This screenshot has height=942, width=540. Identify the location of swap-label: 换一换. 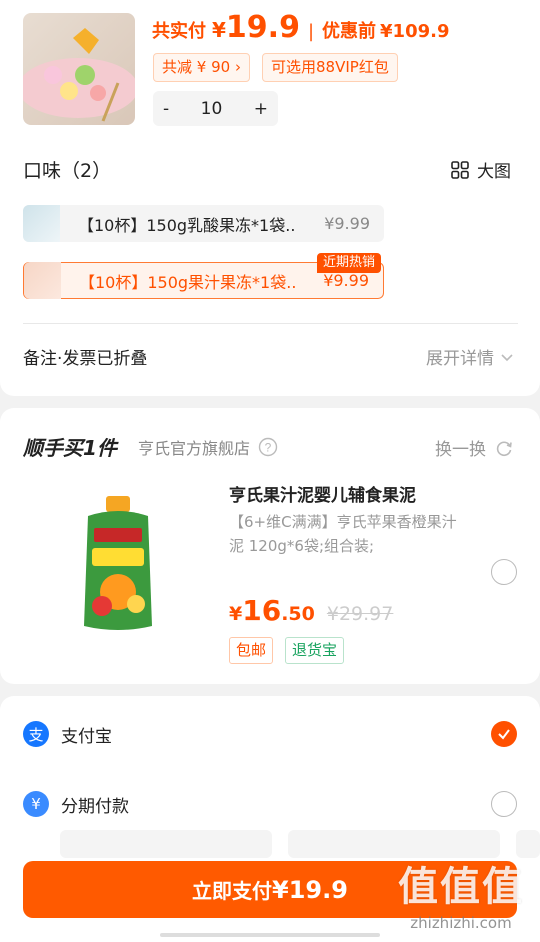
(460, 450).